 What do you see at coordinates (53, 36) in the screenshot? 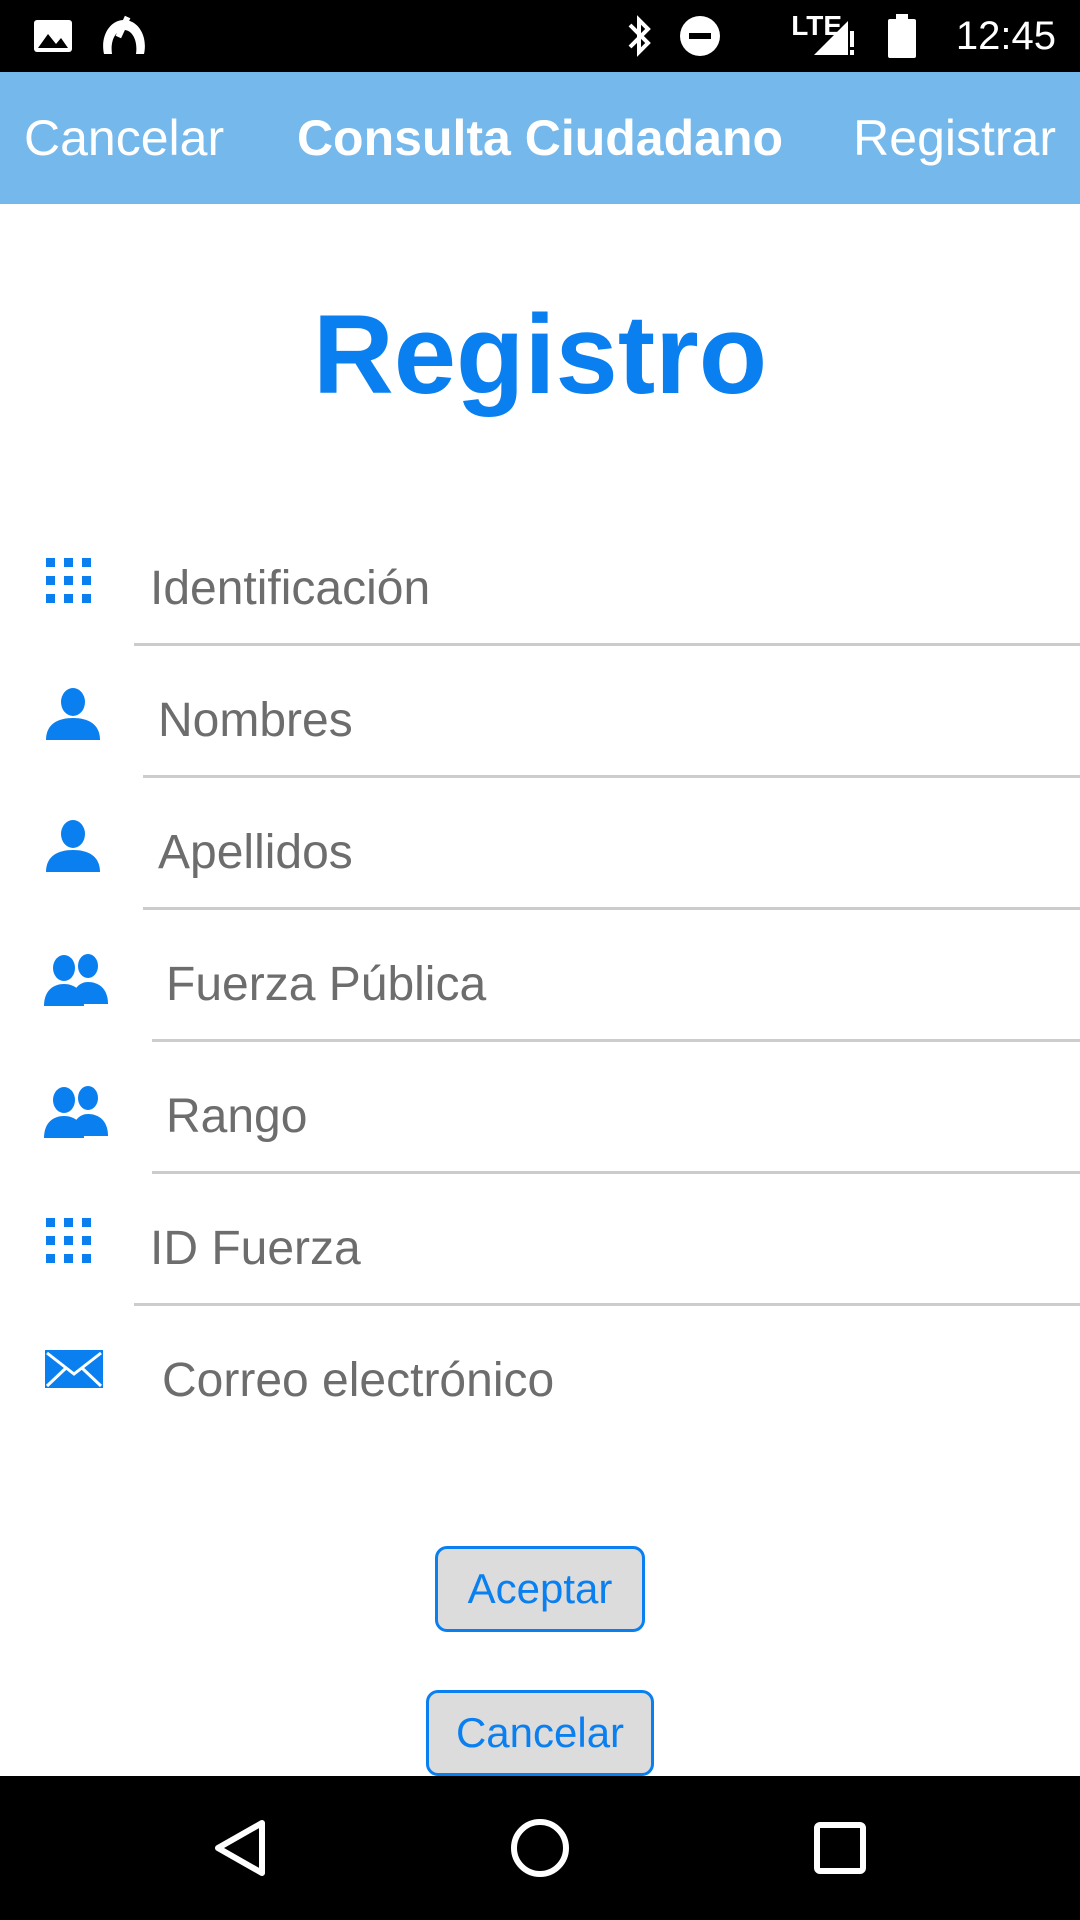
I see `image-icon` at bounding box center [53, 36].